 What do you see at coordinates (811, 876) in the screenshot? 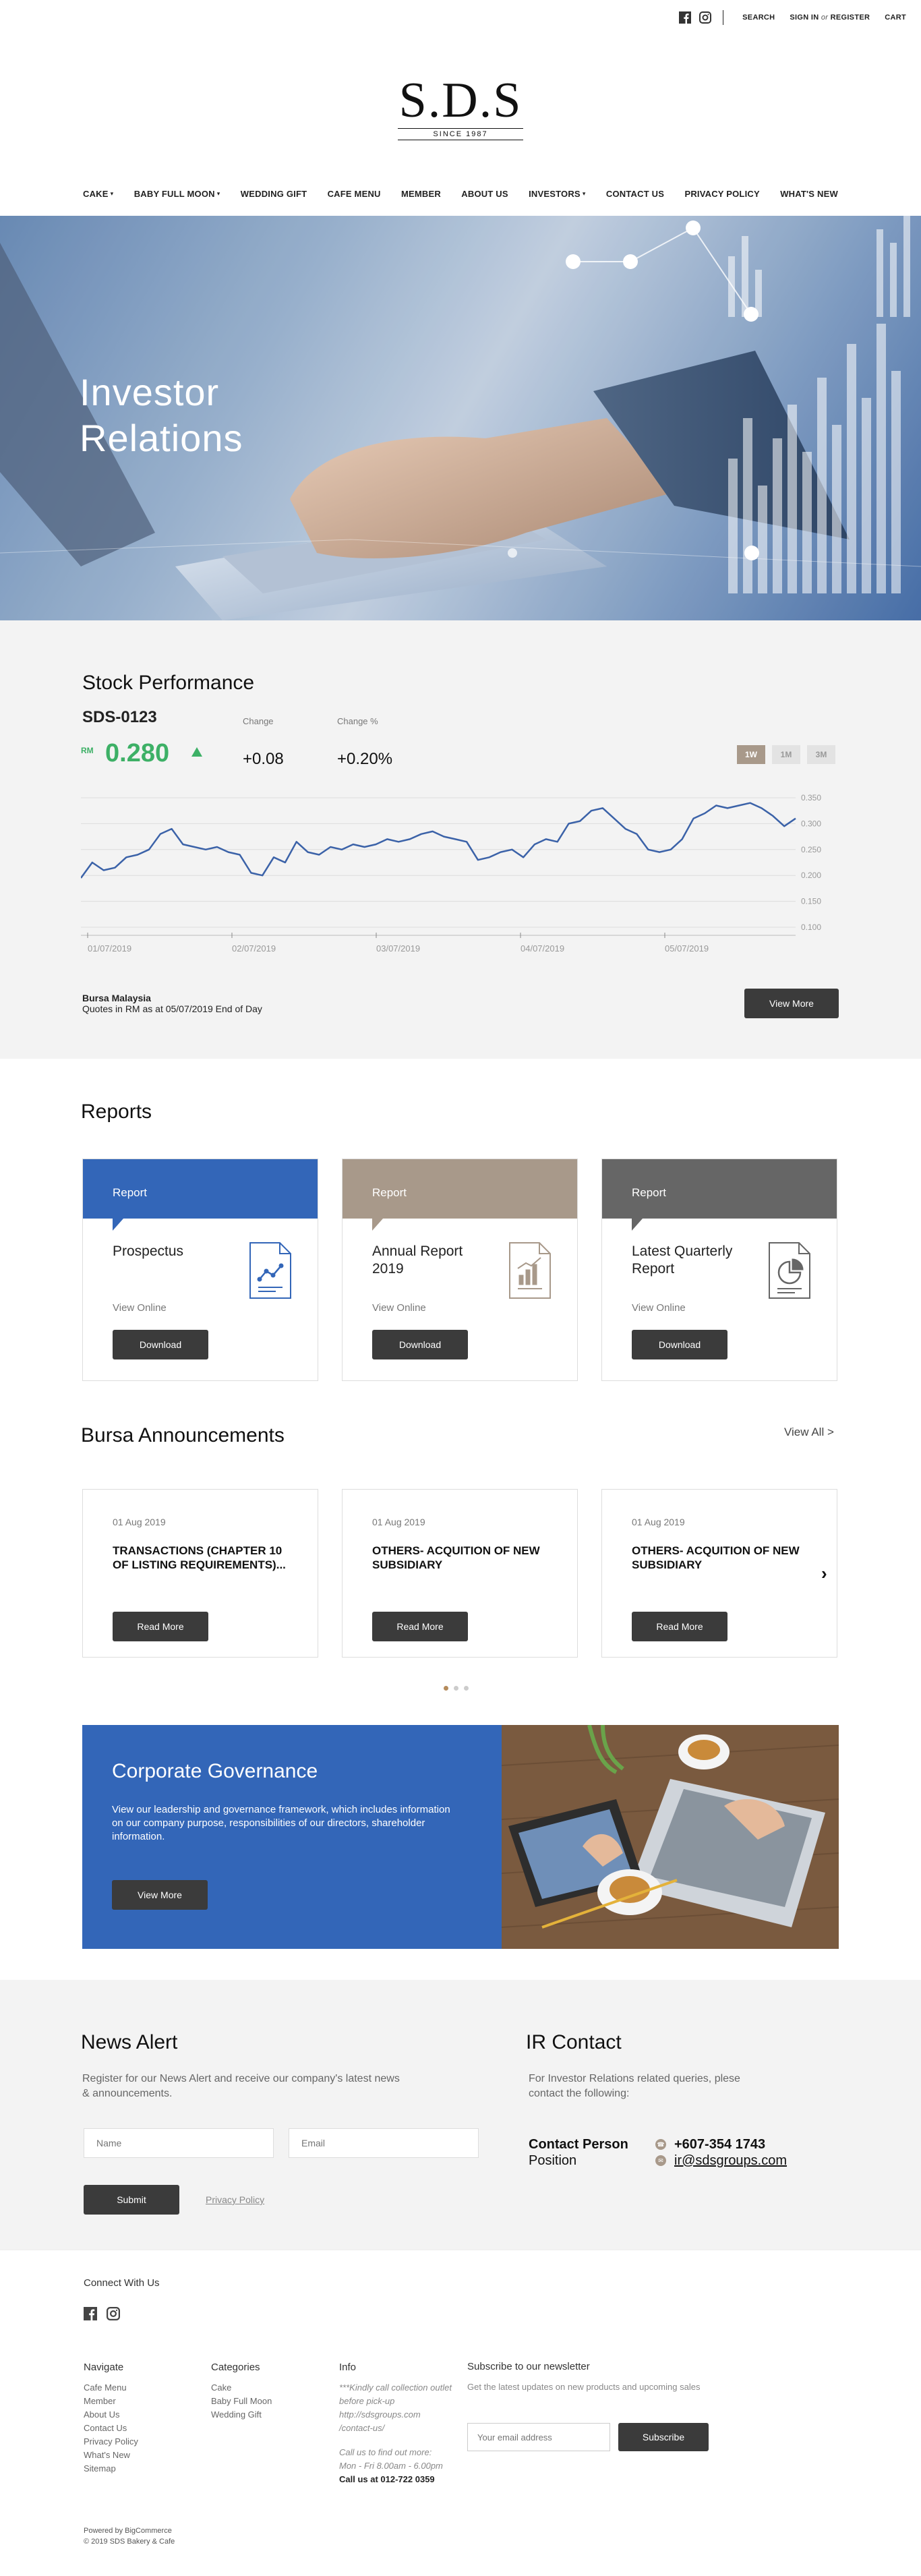
I see `y-tick-label: 0.200` at bounding box center [811, 876].